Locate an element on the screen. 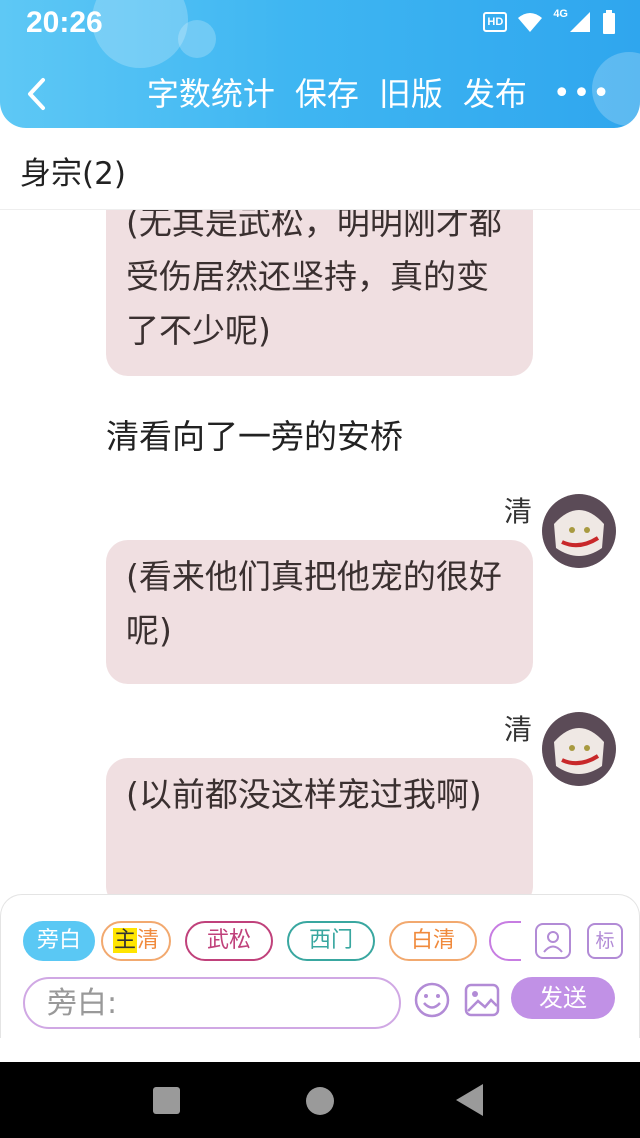 Image resolution: width=640 pixels, height=1138 pixels. publish-button: 发布 is located at coordinates (495, 94).